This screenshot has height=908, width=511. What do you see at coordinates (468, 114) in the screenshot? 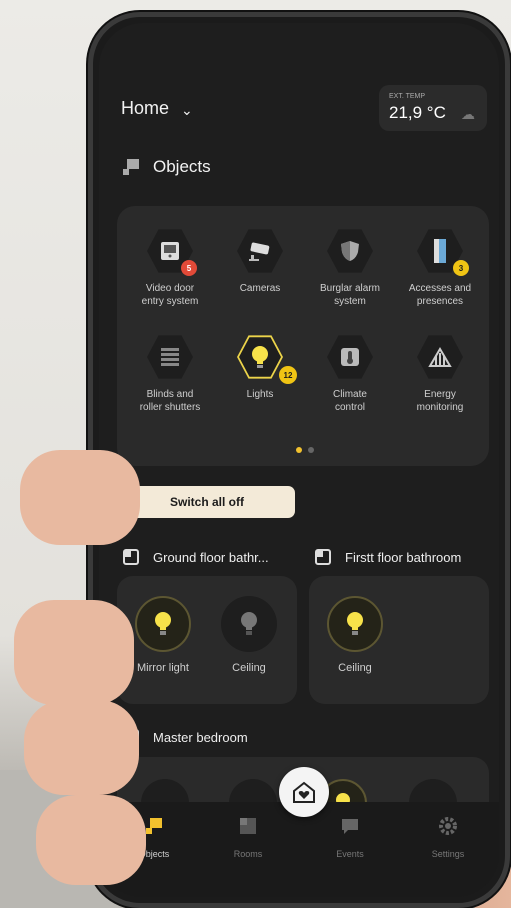
I see `cloud-icon: ☁` at bounding box center [468, 114].